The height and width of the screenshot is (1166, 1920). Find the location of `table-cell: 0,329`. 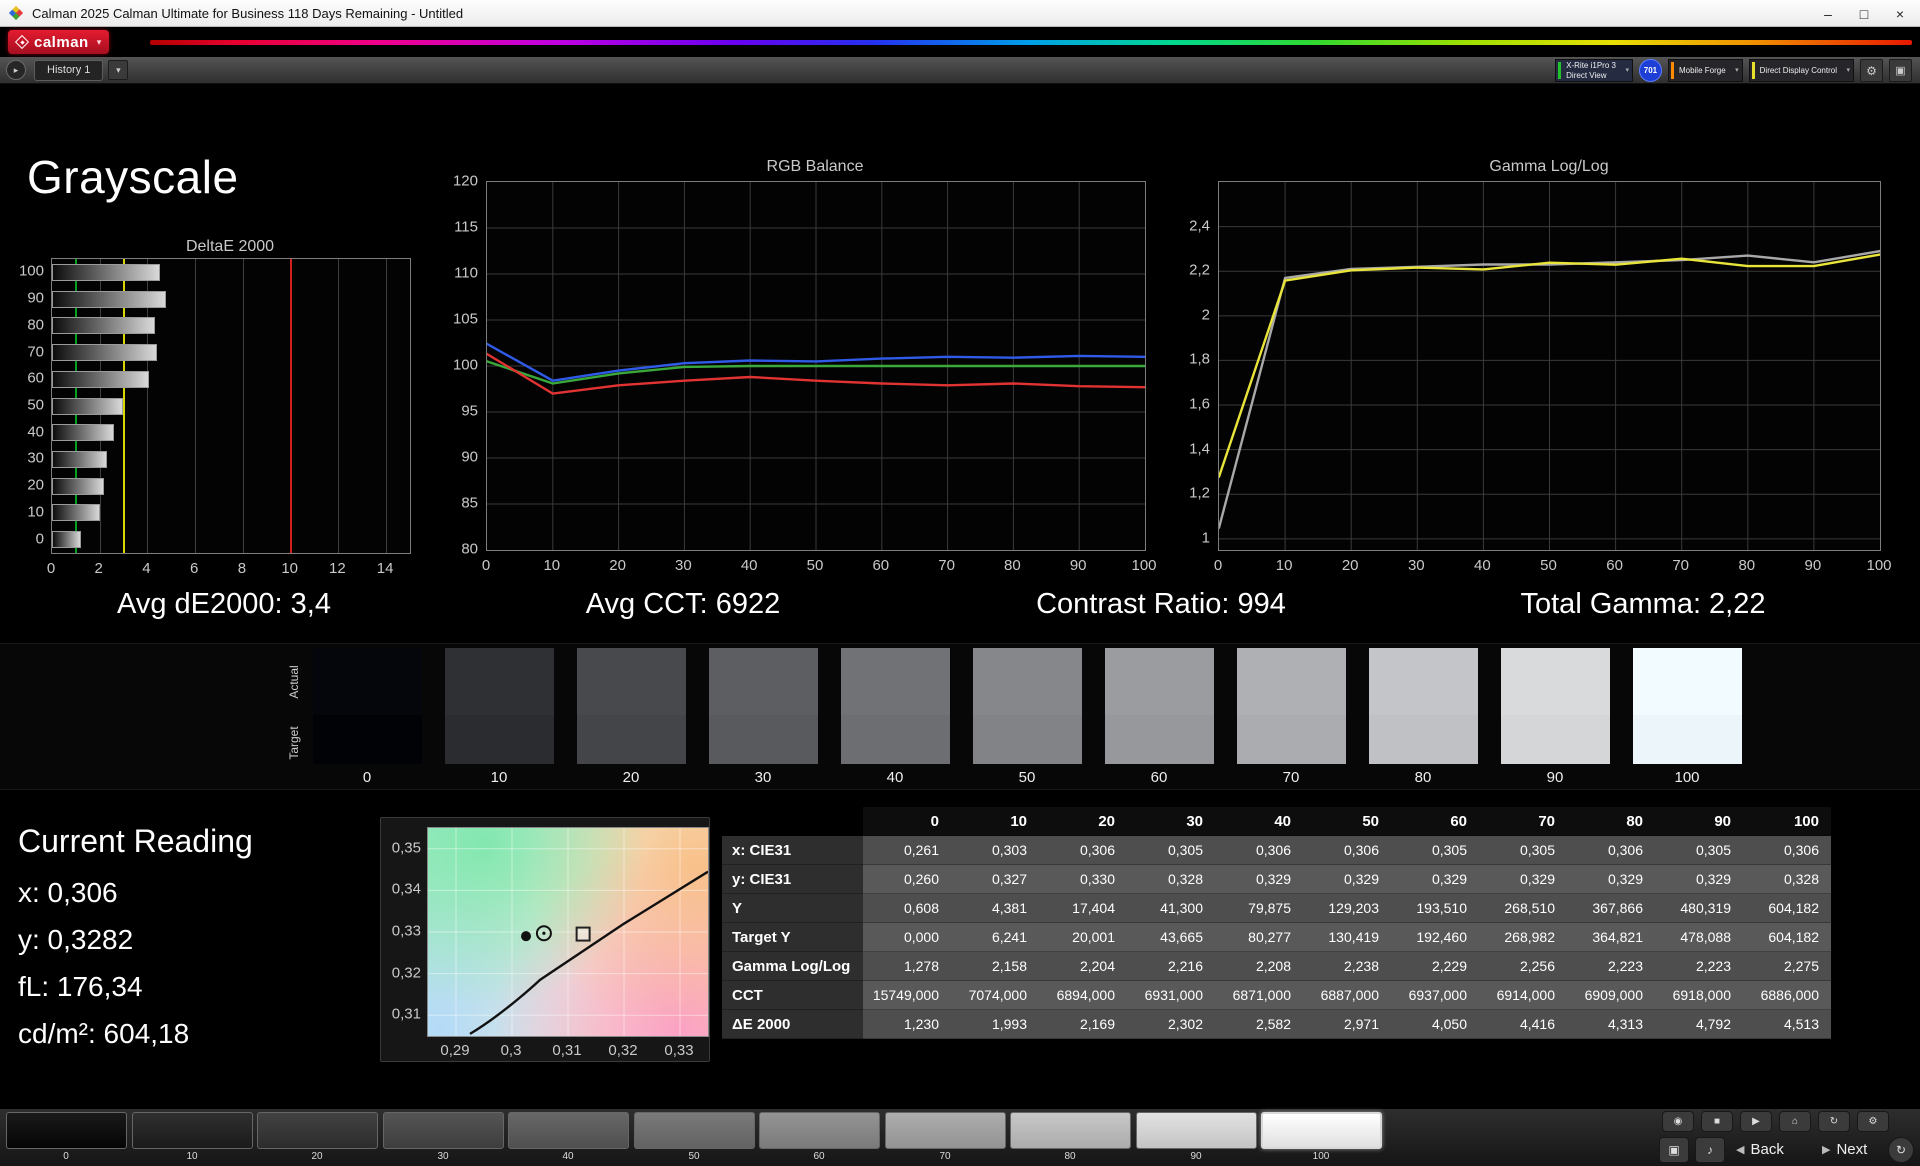

table-cell: 0,329 is located at coordinates (1435, 879).